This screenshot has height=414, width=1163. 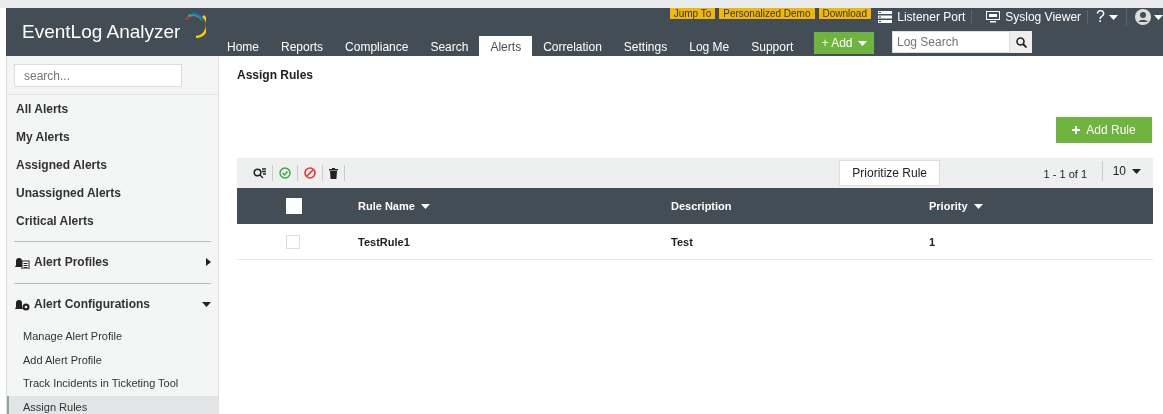 I want to click on nav-tab: Log Me, so click(x=709, y=46).